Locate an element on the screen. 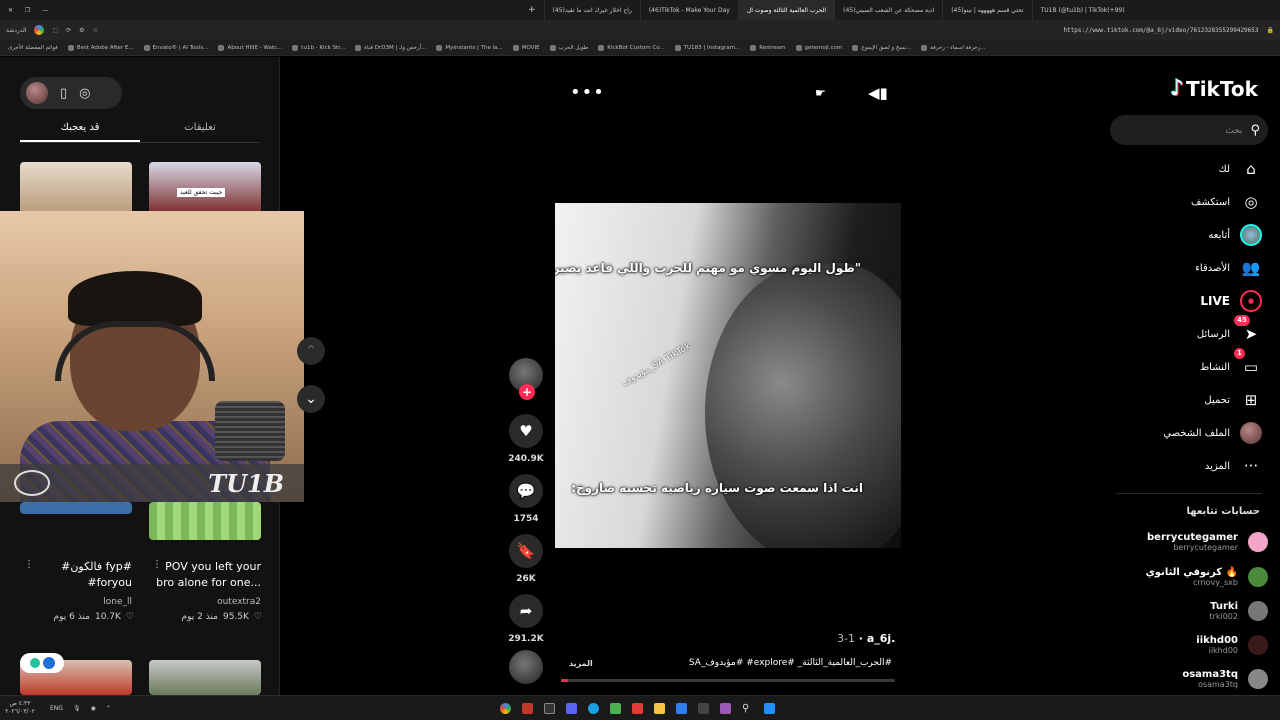 Image resolution: width=1280 pixels, height=720 pixels. search-icon: ⚲ is located at coordinates (1255, 130).